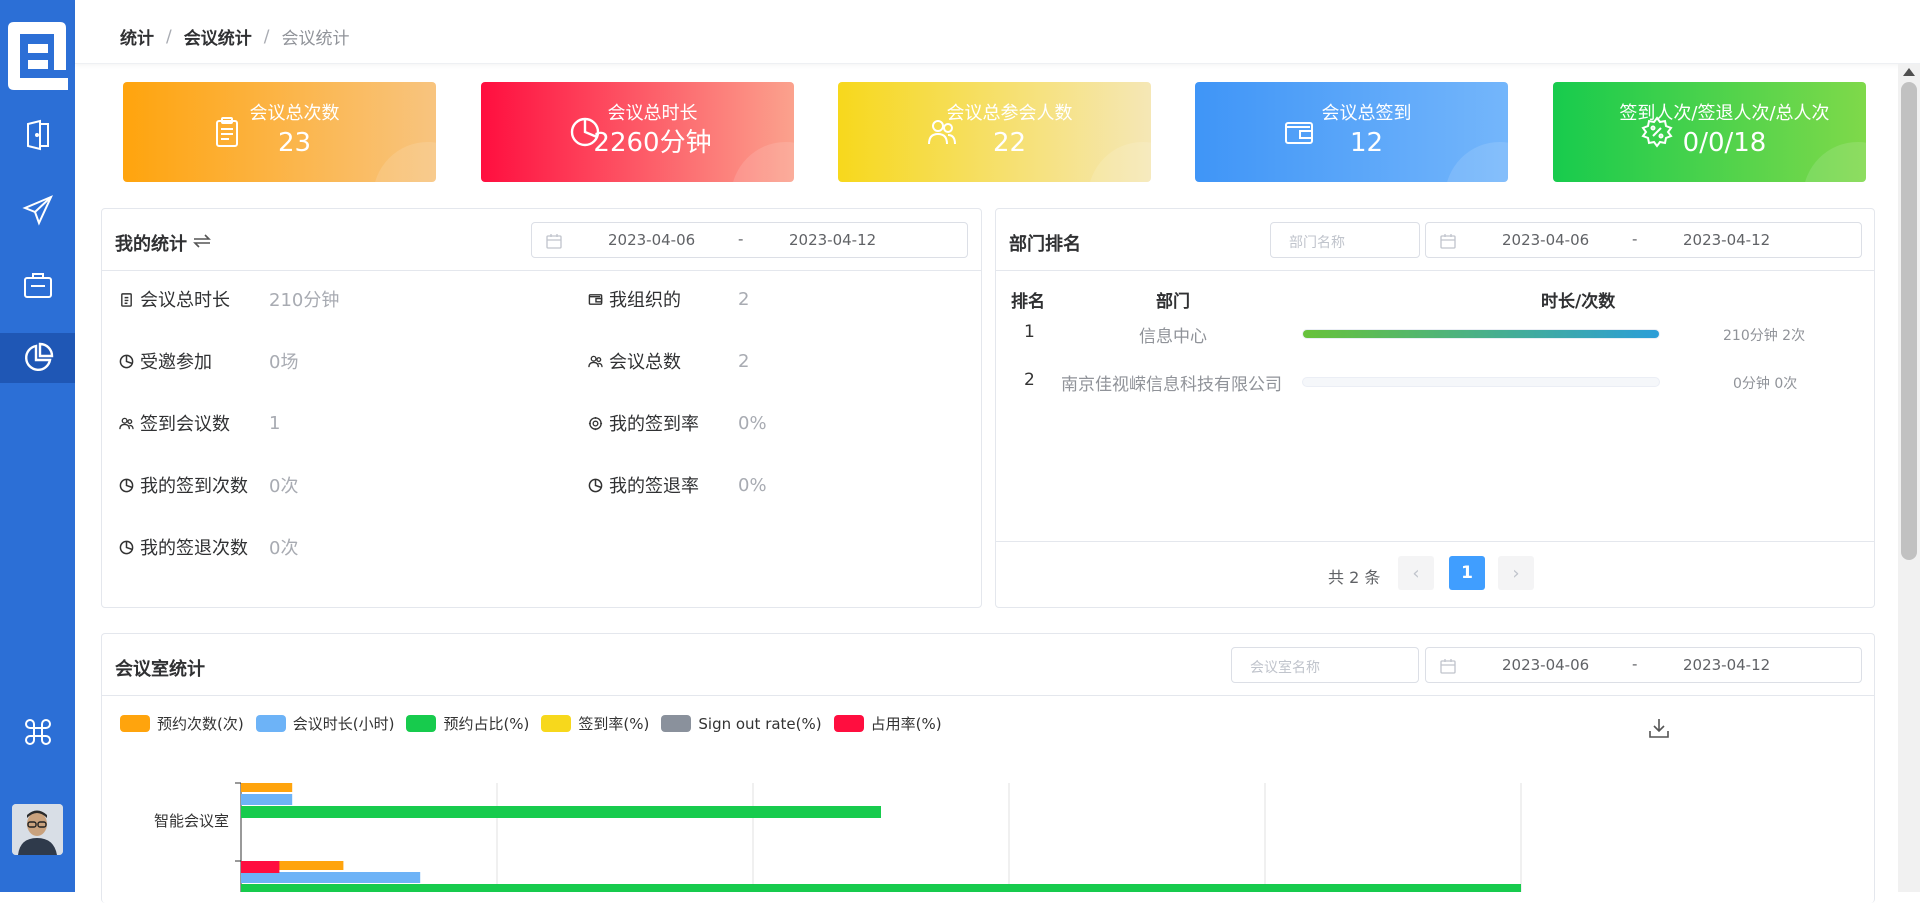 This screenshot has height=903, width=1920. I want to click on stat-invited: 受邀参加 0场, so click(208, 361).